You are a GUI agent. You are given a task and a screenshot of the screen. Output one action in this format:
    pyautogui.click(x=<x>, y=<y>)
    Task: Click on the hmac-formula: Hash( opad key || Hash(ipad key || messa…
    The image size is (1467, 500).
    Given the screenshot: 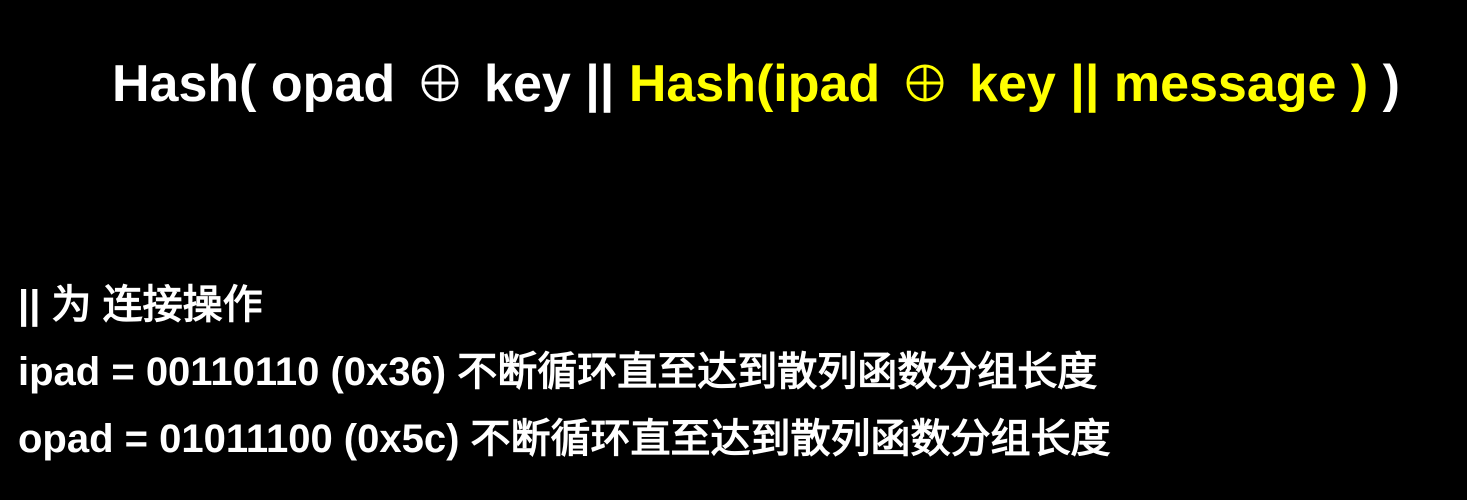 What is the action you would take?
    pyautogui.click(x=756, y=84)
    